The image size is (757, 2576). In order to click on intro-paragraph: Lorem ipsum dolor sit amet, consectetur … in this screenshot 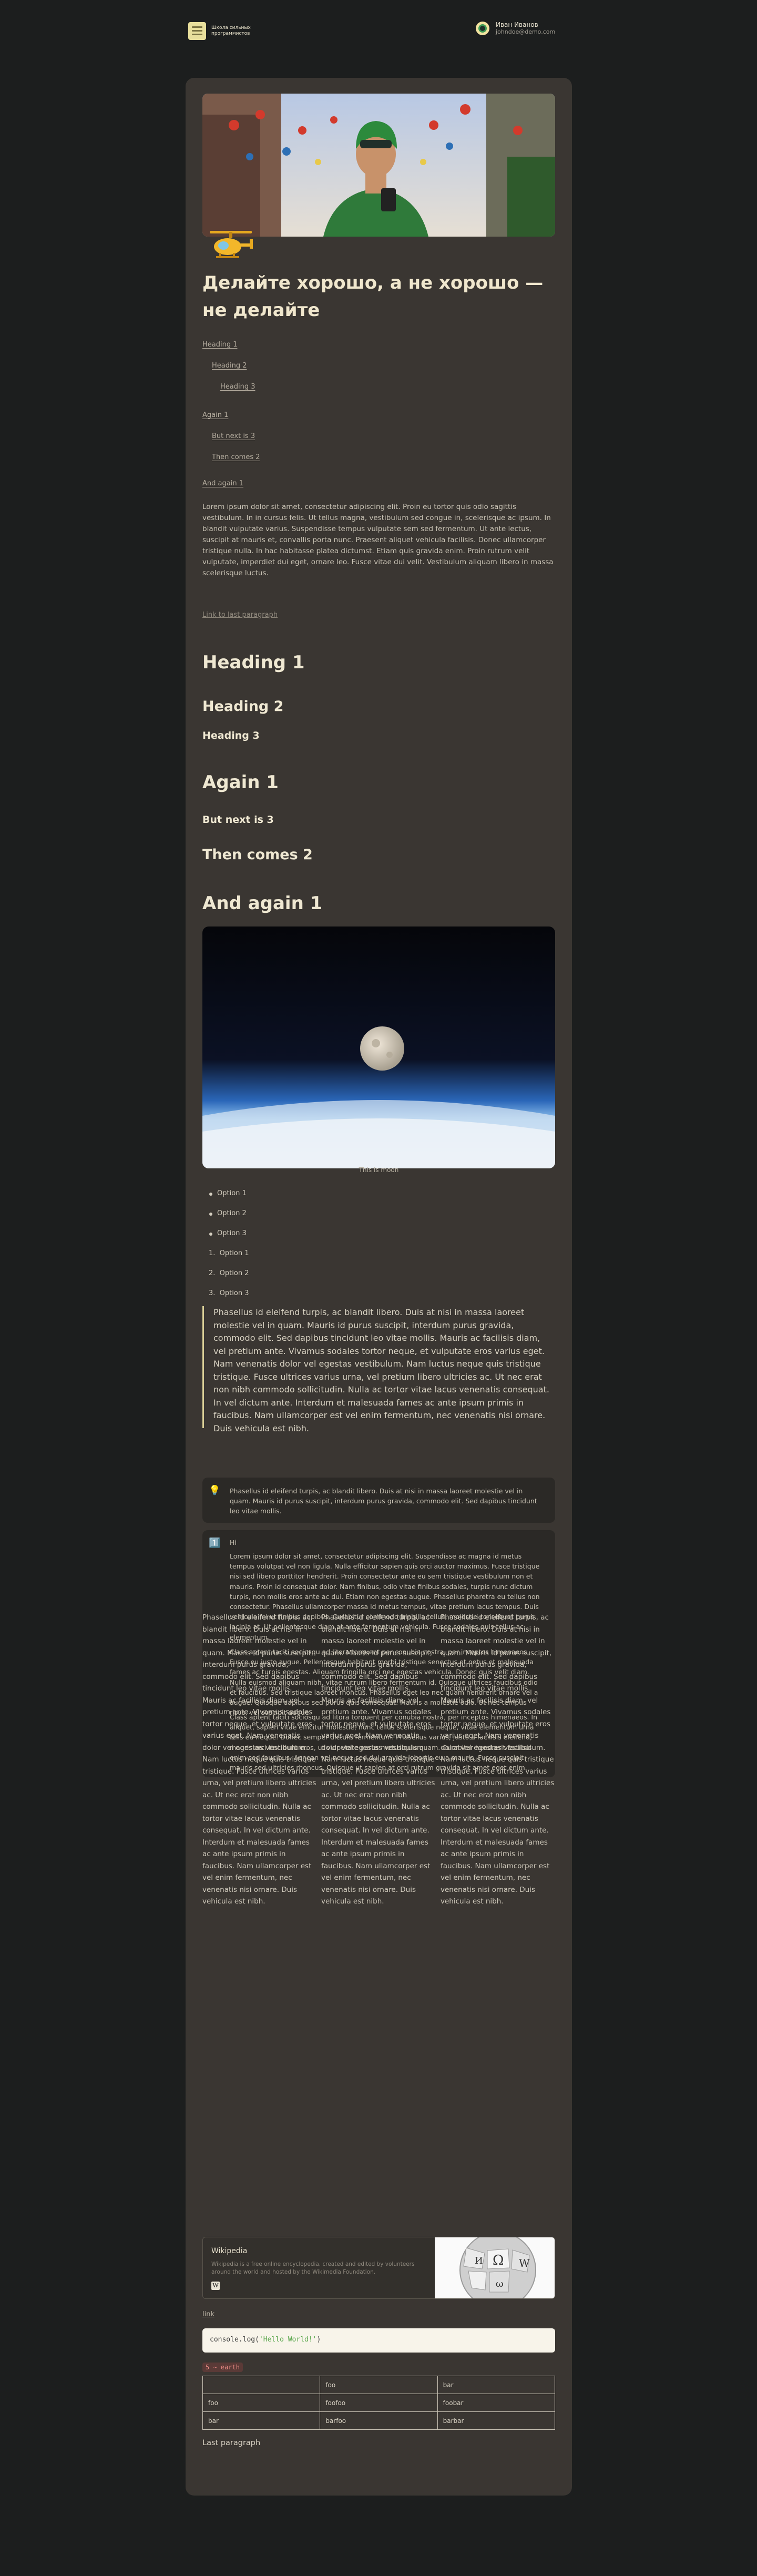, I will do `click(378, 540)`.